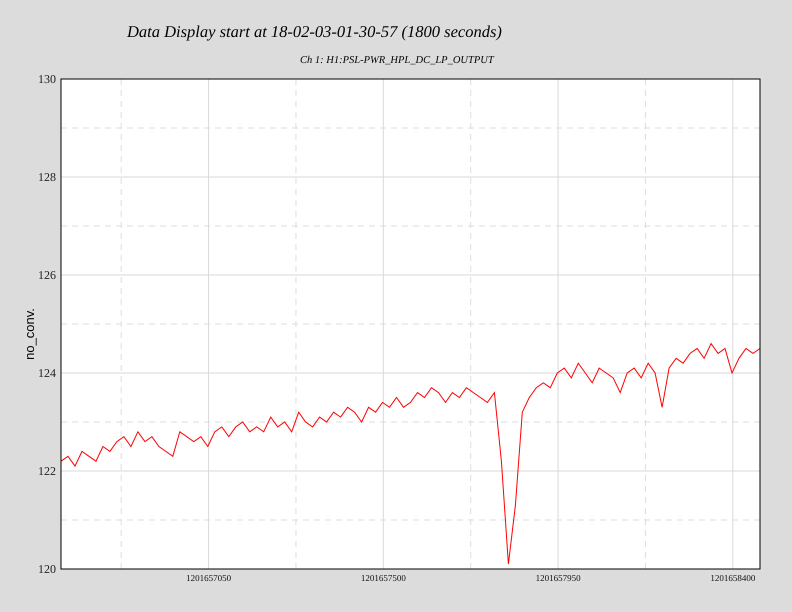 The height and width of the screenshot is (612, 792). I want to click on tick-label: 1201658400, so click(733, 578).